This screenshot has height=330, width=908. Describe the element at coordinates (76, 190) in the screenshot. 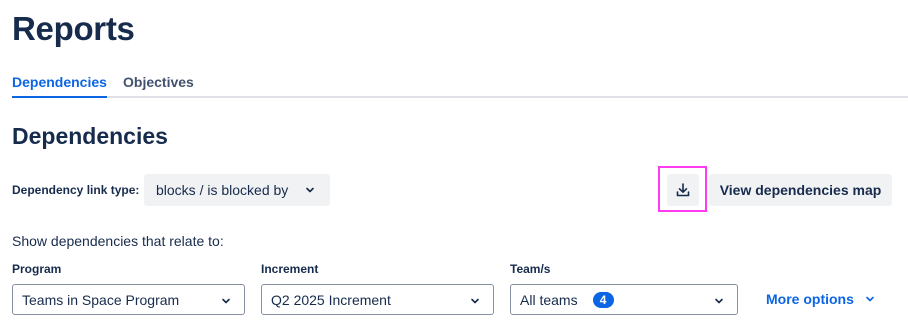

I see `link-type-label: Dependency link type:` at that location.